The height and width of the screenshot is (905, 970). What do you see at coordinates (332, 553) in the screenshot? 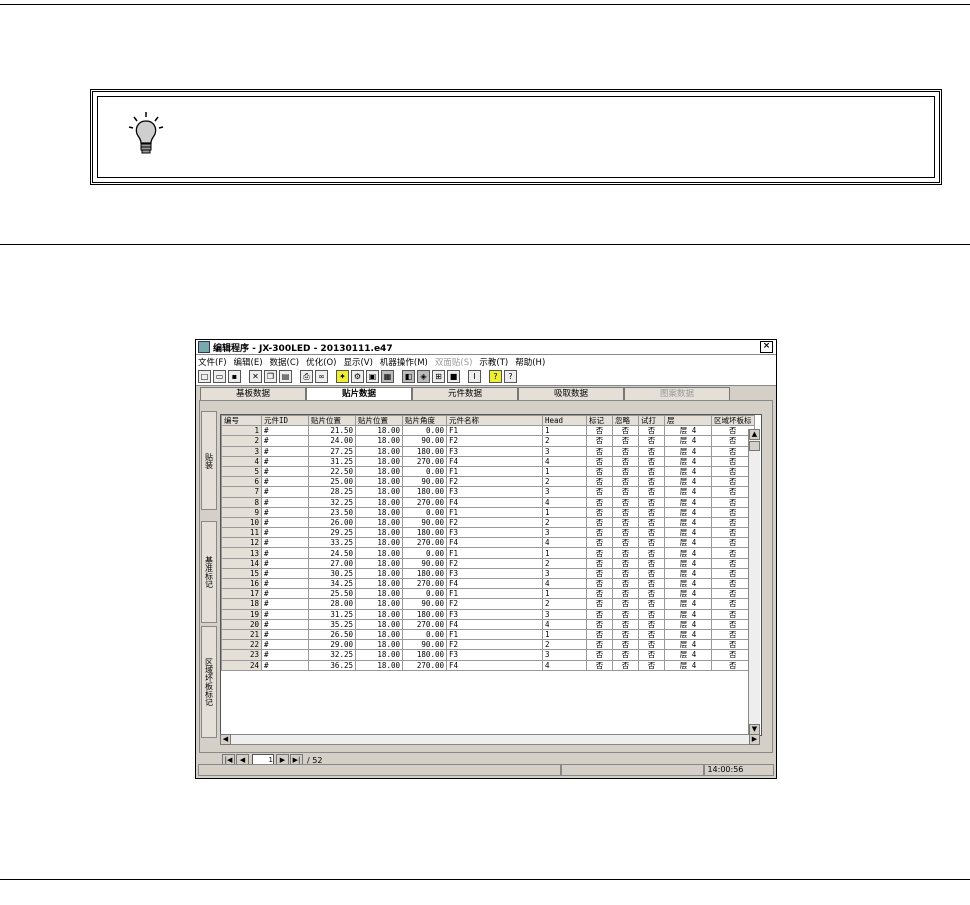
I see `table-cell: 24.50` at bounding box center [332, 553].